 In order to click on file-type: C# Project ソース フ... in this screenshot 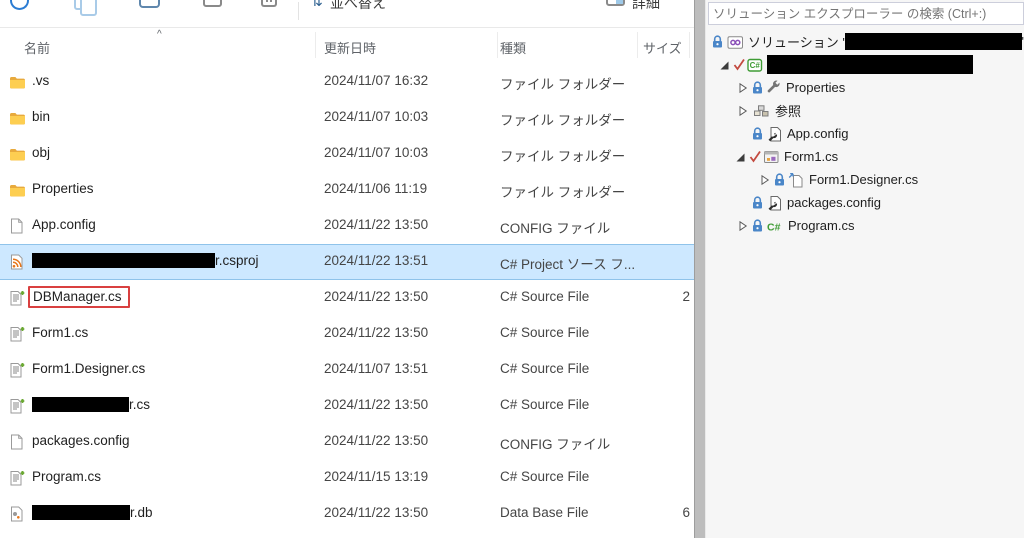, I will do `click(568, 264)`.